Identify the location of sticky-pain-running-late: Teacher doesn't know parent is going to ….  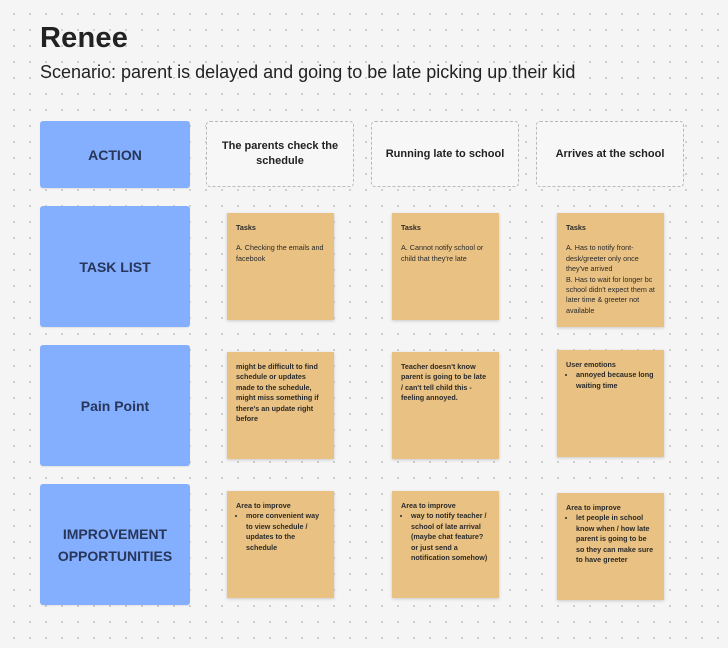
(445, 405).